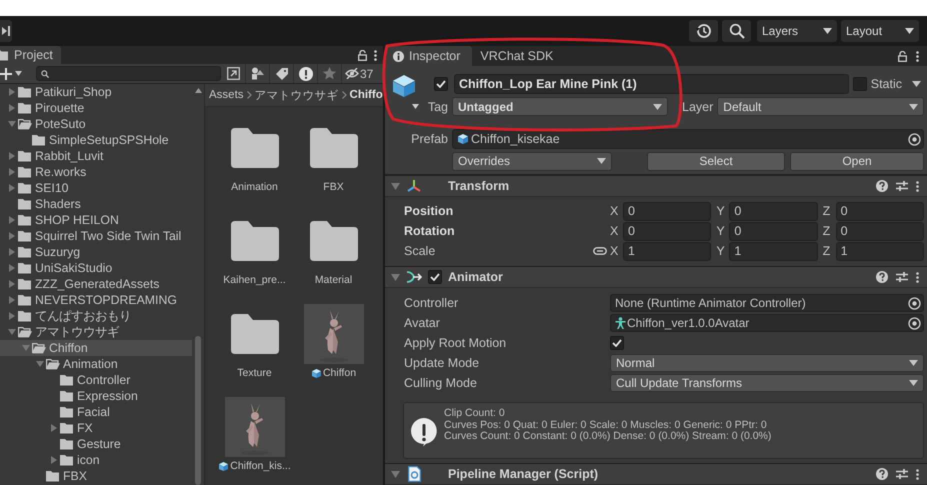 The image size is (927, 485). Describe the element at coordinates (767, 383) in the screenshot. I see `dropdown: Cull Update Transforms` at that location.